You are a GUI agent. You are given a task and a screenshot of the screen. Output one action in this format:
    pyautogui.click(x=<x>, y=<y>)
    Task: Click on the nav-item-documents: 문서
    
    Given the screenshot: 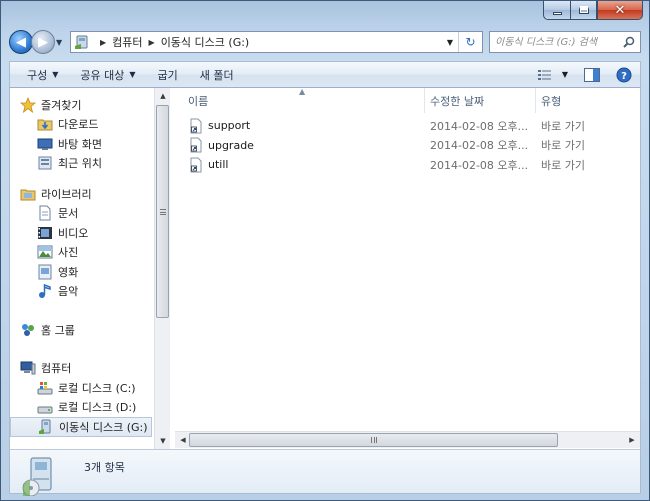 What is the action you would take?
    pyautogui.click(x=82, y=214)
    